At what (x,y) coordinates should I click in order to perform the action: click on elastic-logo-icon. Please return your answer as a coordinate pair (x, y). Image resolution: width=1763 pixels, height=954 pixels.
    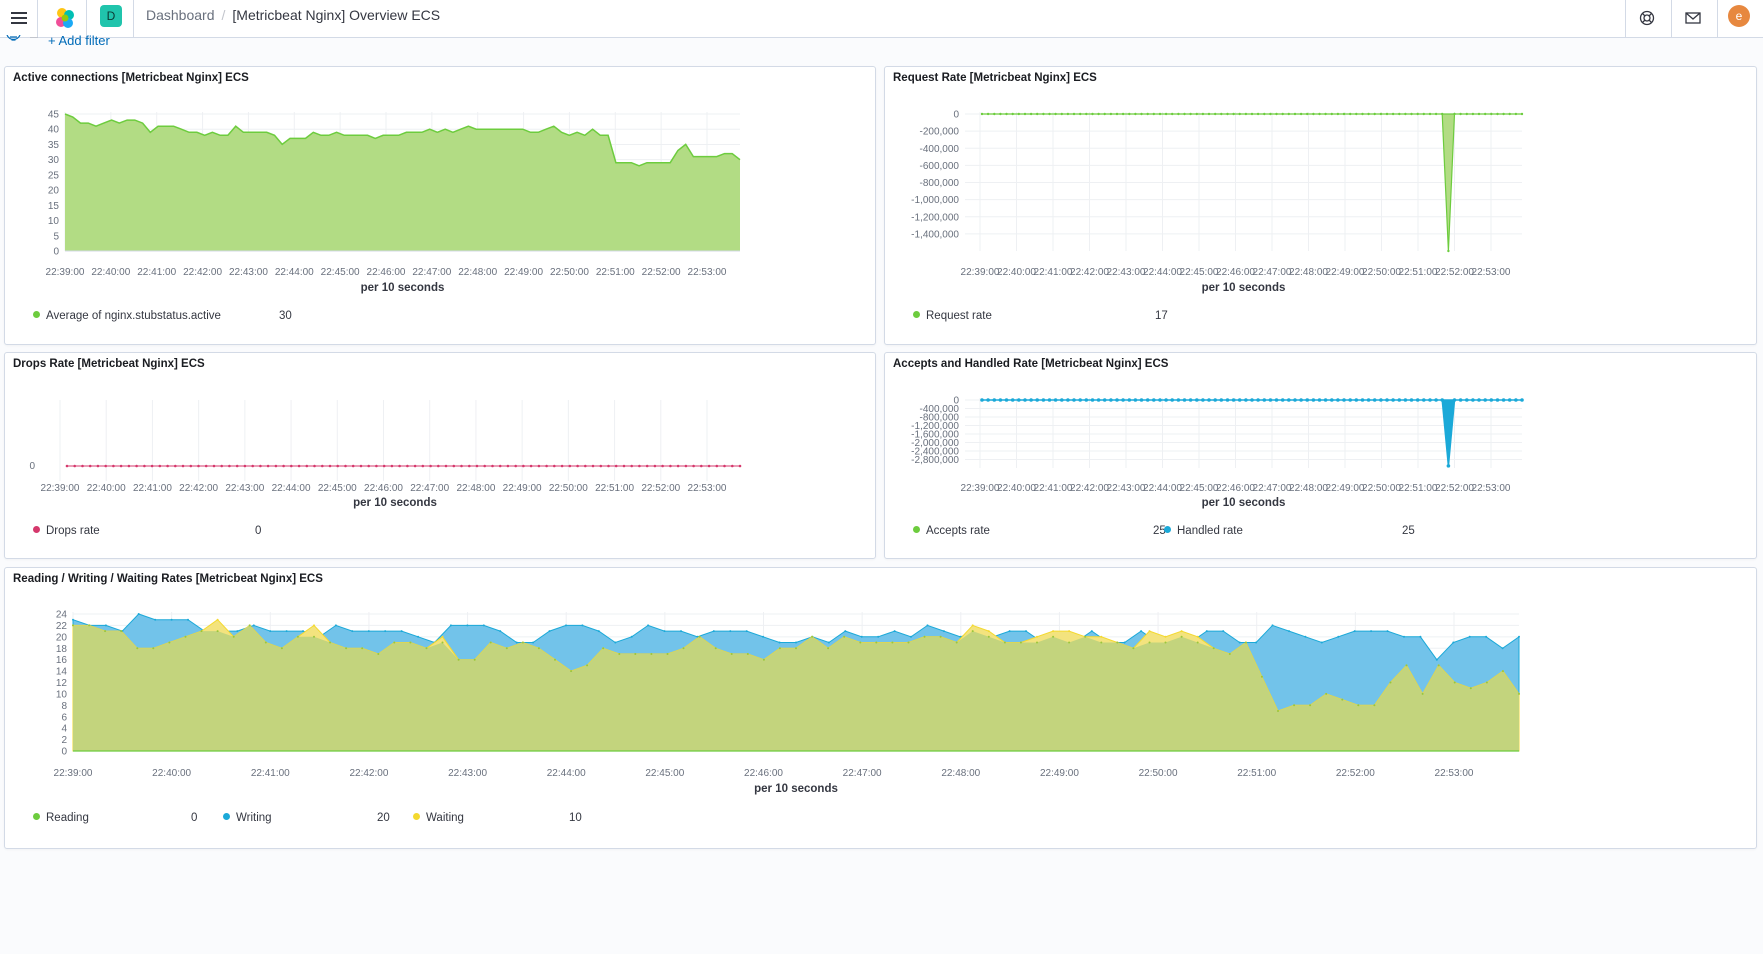
    Looking at the image, I should click on (65, 18).